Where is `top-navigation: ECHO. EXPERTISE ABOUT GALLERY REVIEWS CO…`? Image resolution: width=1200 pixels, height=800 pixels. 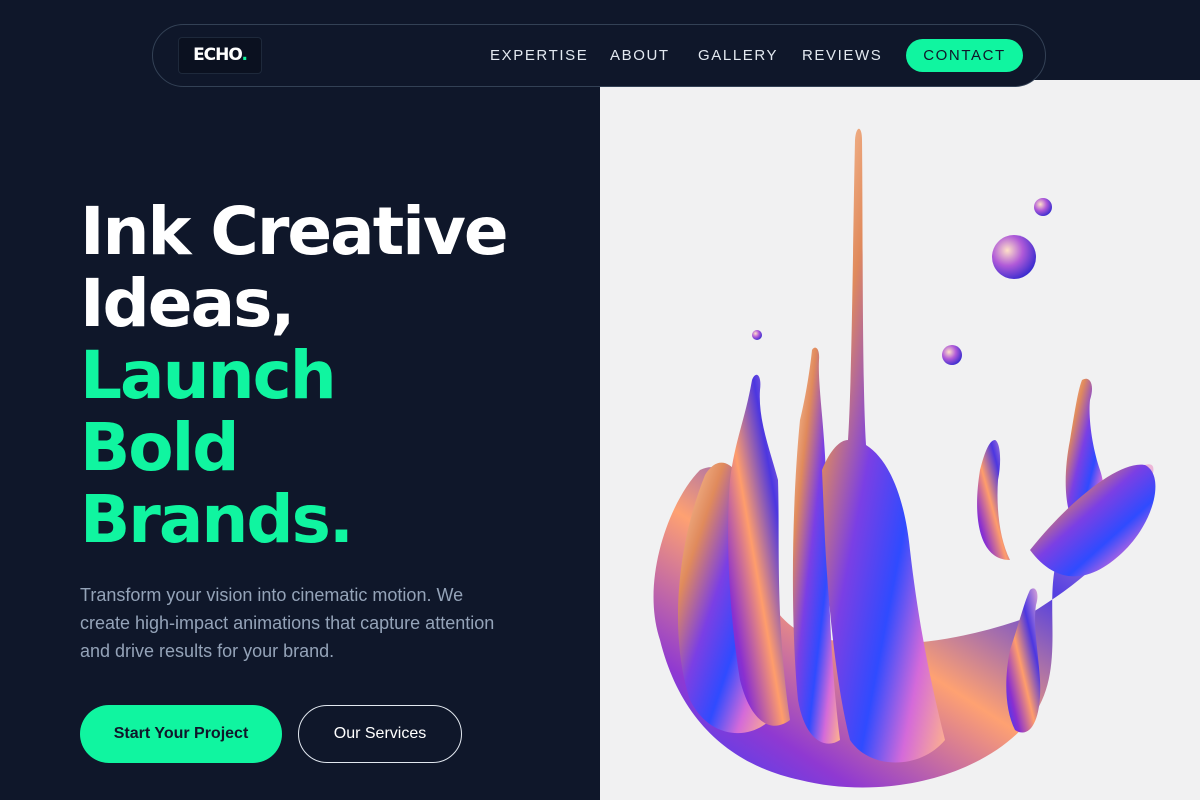
top-navigation: ECHO. EXPERTISE ABOUT GALLERY REVIEWS CO… is located at coordinates (599, 55).